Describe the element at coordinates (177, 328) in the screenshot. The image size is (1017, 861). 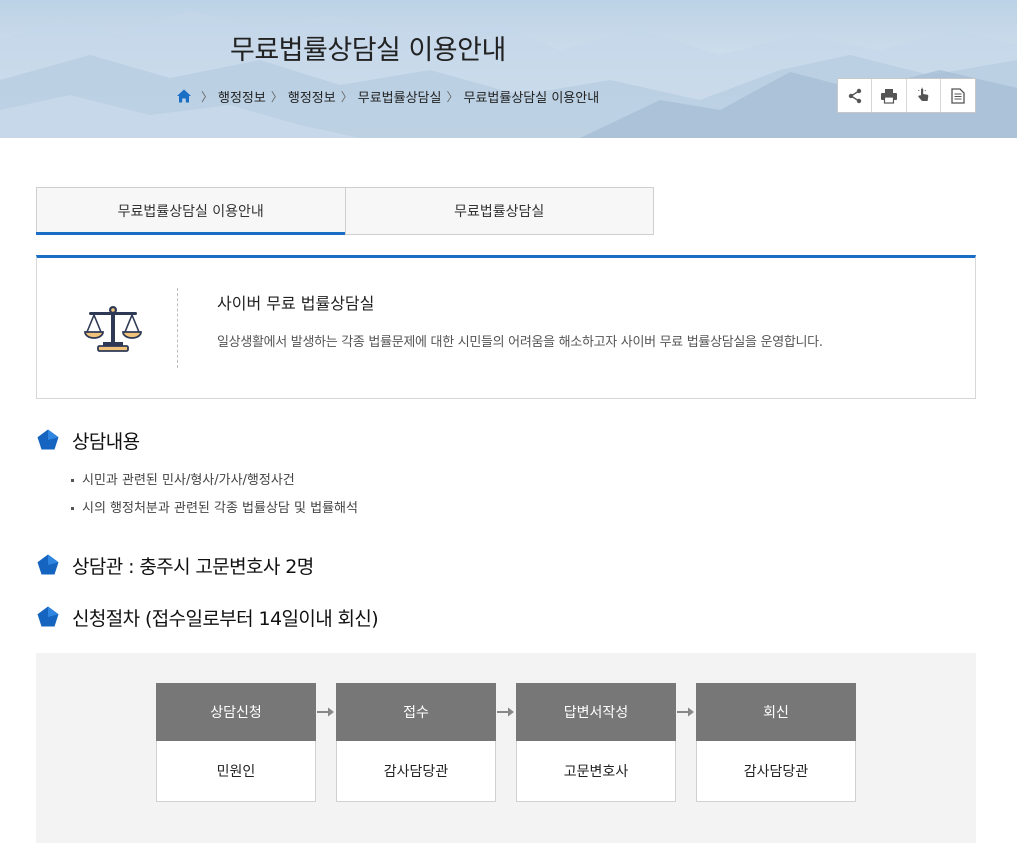
I see `intro-divider` at that location.